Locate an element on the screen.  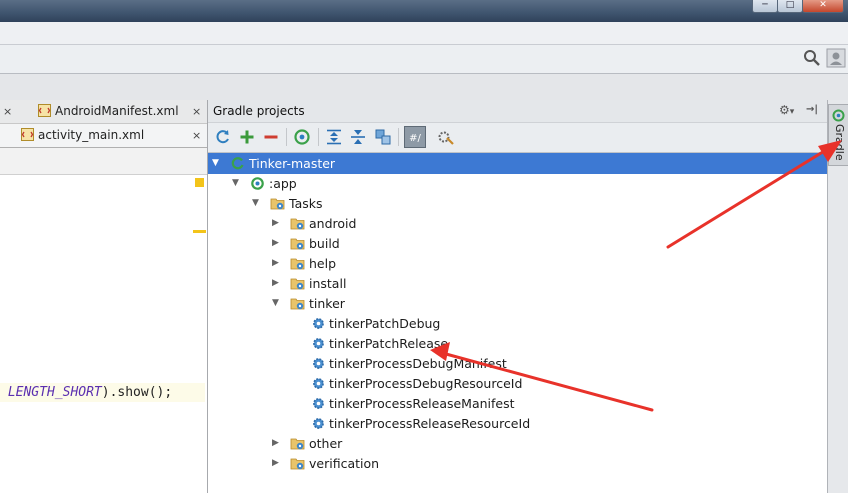
tree-node: ▶ help is located at coordinates (517, 263).